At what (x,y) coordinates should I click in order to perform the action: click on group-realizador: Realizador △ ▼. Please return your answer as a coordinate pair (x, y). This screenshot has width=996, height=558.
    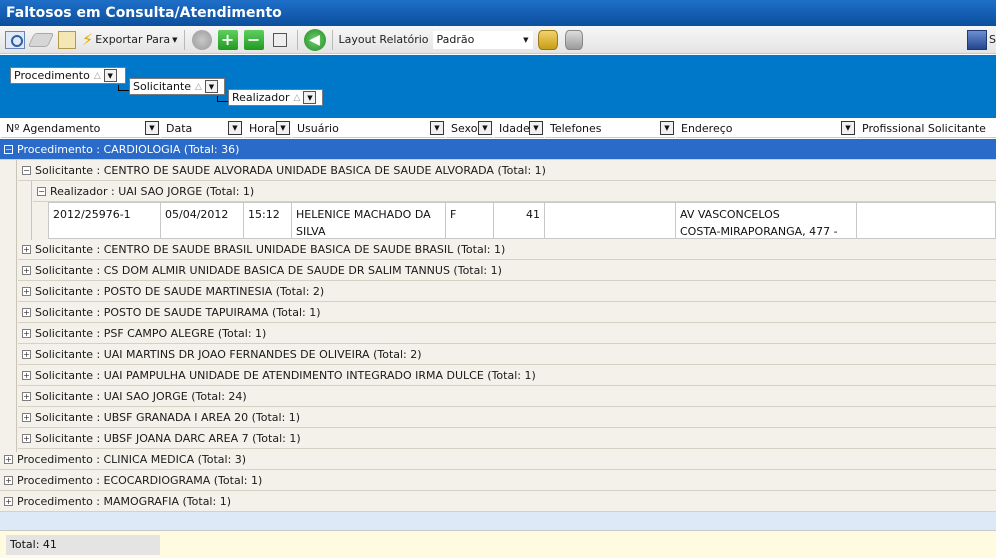
    Looking at the image, I should click on (275, 97).